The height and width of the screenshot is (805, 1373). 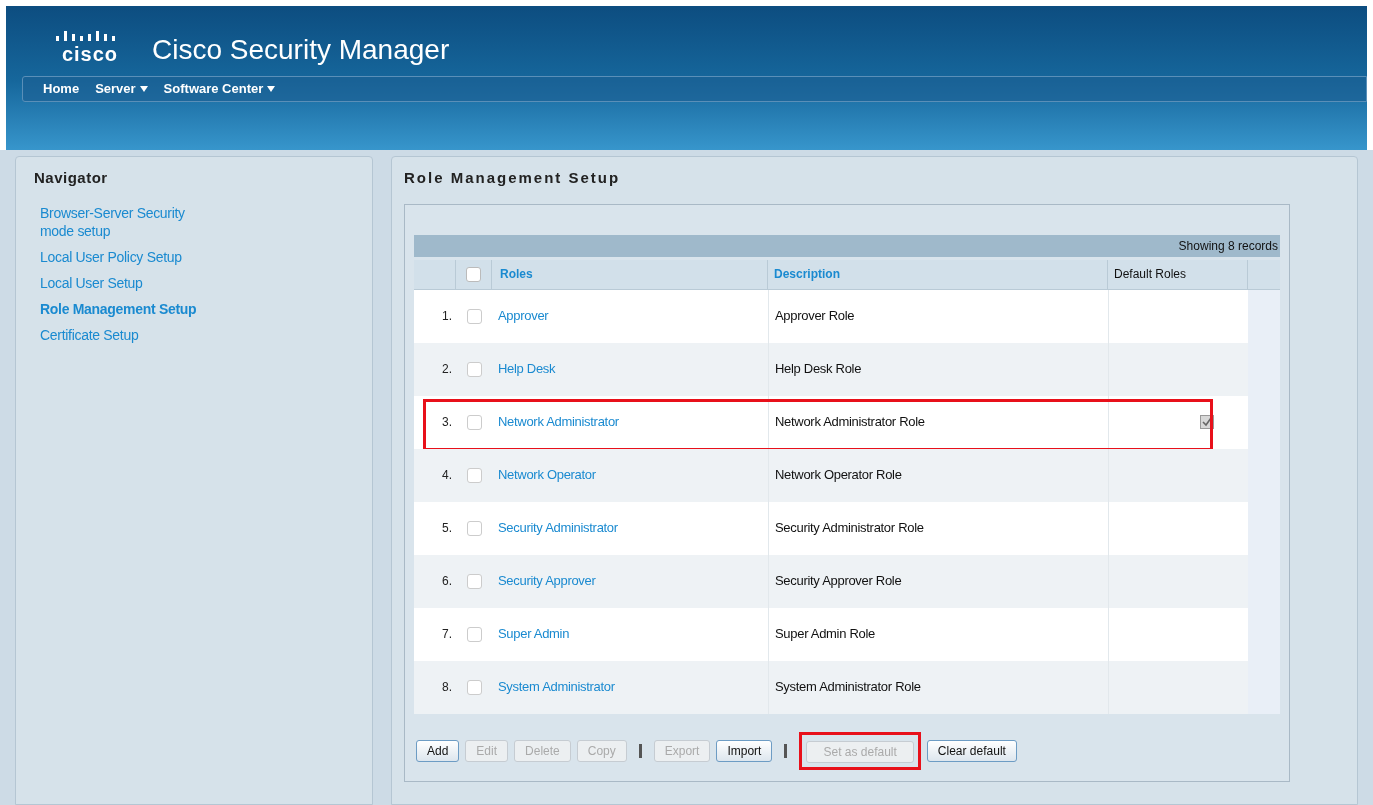 What do you see at coordinates (558, 422) in the screenshot?
I see `role-link: Network Administrator` at bounding box center [558, 422].